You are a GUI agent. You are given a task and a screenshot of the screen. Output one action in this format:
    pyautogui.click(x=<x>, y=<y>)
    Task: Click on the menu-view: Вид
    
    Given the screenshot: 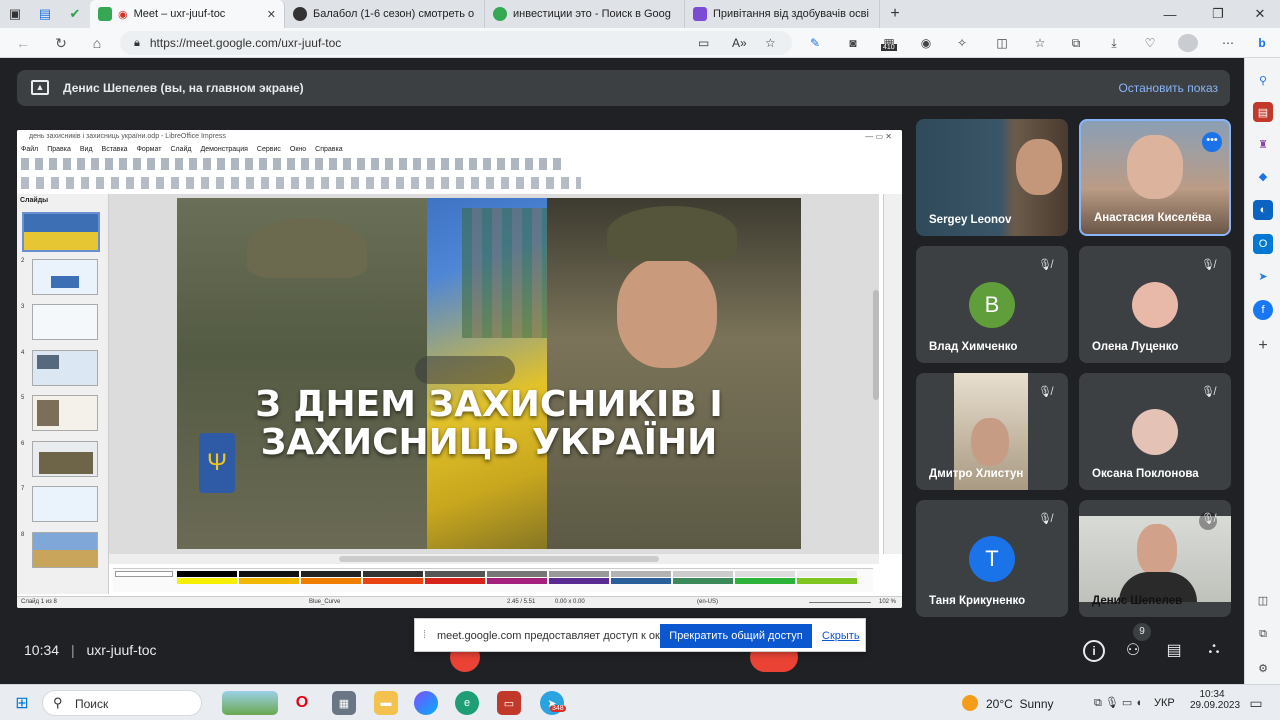 What is the action you would take?
    pyautogui.click(x=86, y=149)
    